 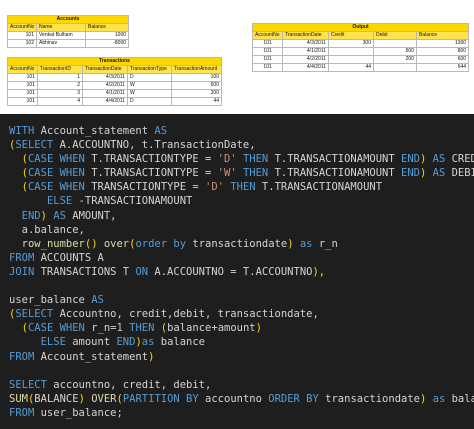 What do you see at coordinates (305, 51) in the screenshot?
I see `table-cell: 4/1/2011` at bounding box center [305, 51].